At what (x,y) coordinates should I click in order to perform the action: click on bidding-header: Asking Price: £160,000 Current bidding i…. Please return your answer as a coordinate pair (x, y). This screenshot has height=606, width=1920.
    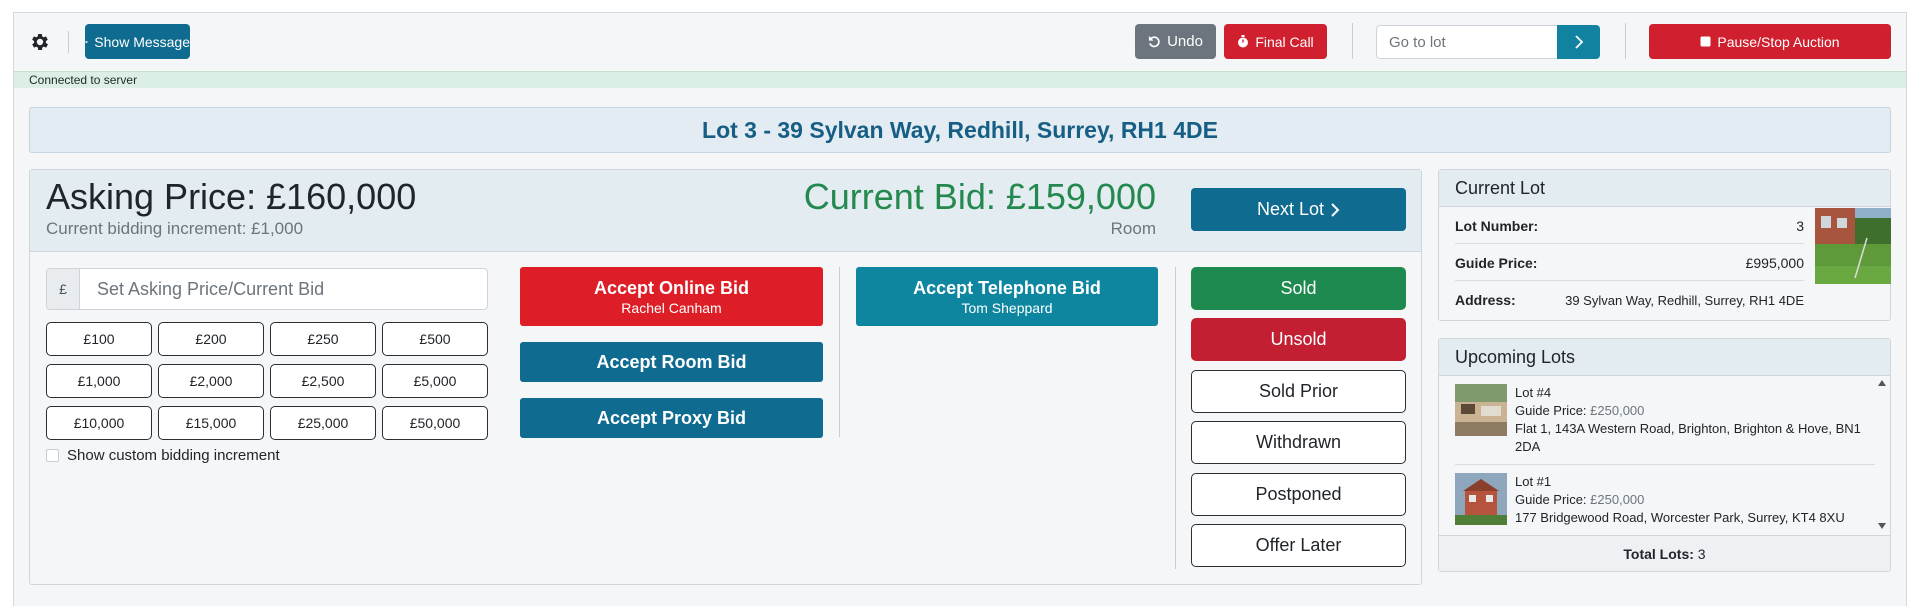
    Looking at the image, I should click on (725, 211).